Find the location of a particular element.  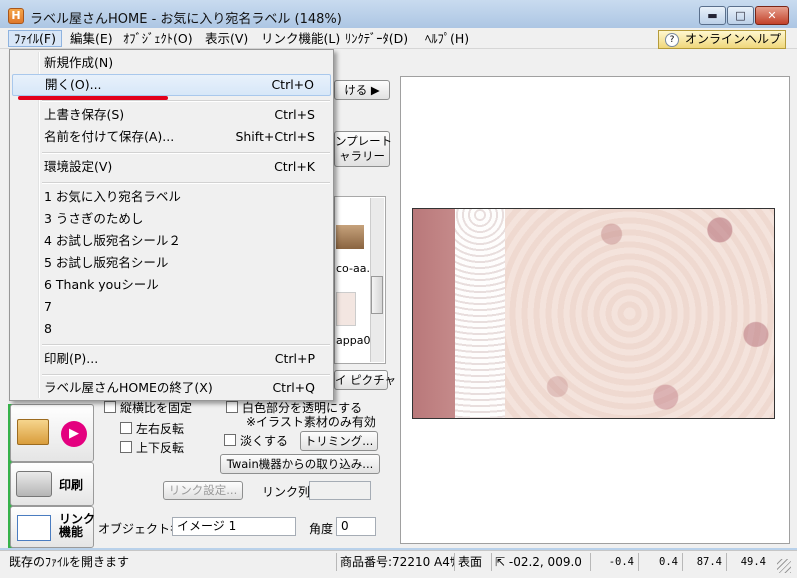

status-dim-w: 87.4 is located at coordinates (704, 562).